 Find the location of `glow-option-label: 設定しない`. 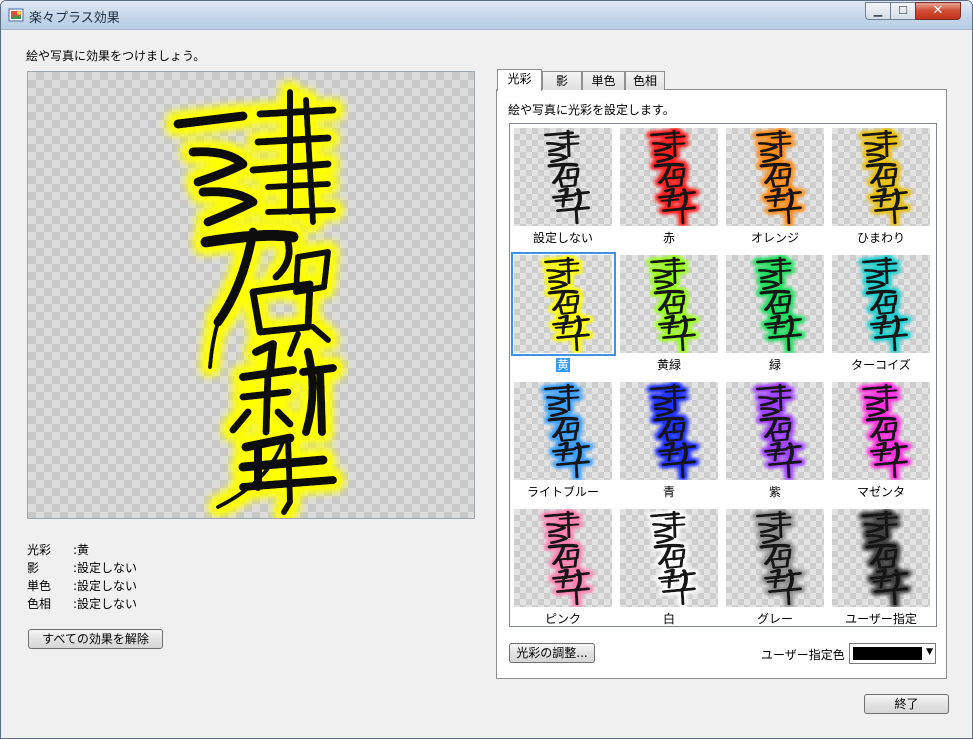

glow-option-label: 設定しない is located at coordinates (563, 237).